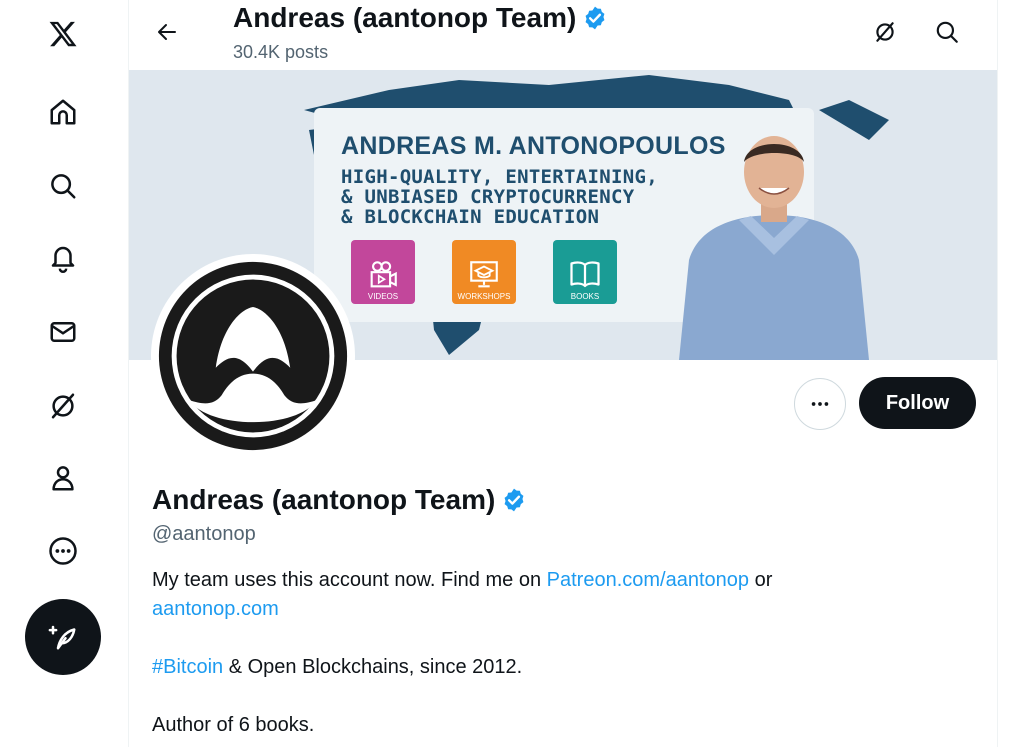 This screenshot has height=747, width=1024. I want to click on post-button, so click(63, 637).